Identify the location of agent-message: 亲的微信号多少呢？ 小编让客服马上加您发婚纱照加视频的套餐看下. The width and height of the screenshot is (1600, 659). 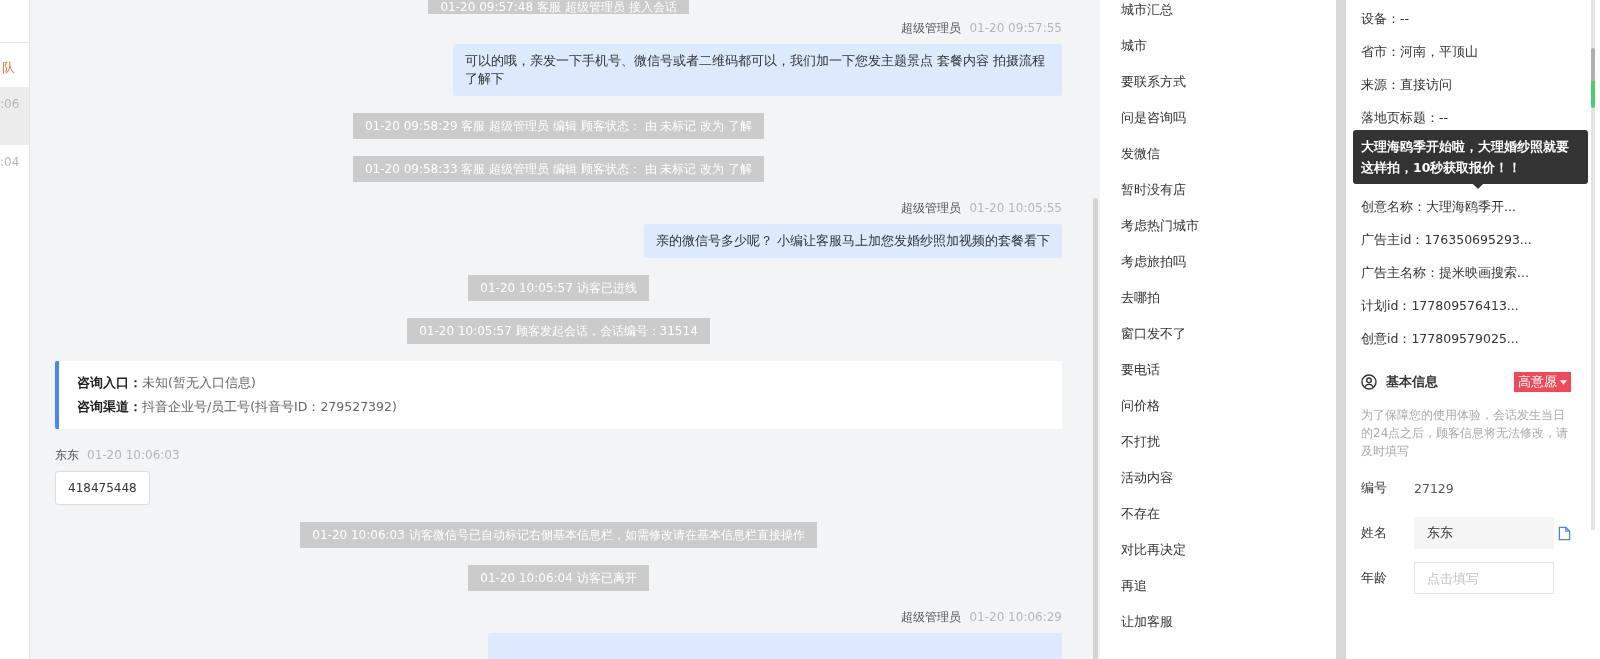
(853, 241).